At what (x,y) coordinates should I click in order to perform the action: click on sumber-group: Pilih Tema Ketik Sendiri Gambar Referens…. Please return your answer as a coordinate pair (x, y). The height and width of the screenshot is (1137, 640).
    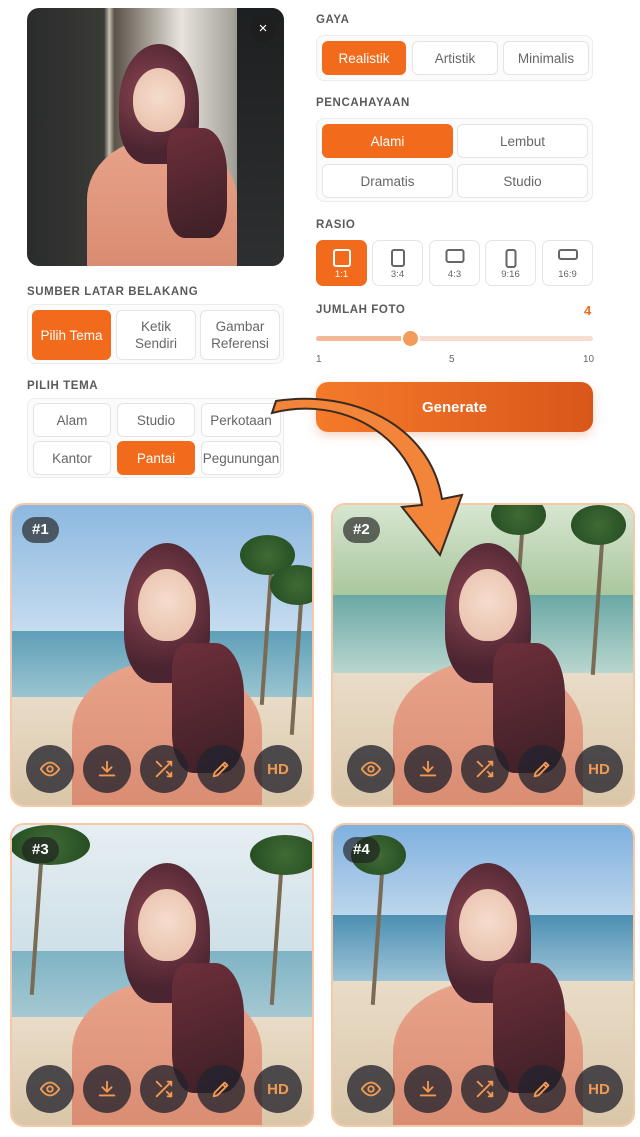
    Looking at the image, I should click on (155, 334).